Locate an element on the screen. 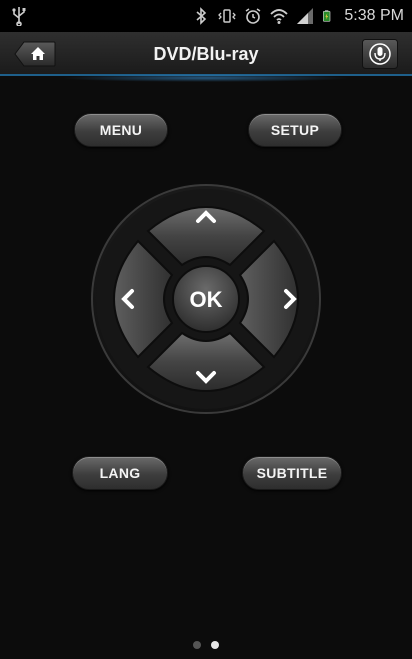  status-time: 5:38 PM is located at coordinates (374, 15).